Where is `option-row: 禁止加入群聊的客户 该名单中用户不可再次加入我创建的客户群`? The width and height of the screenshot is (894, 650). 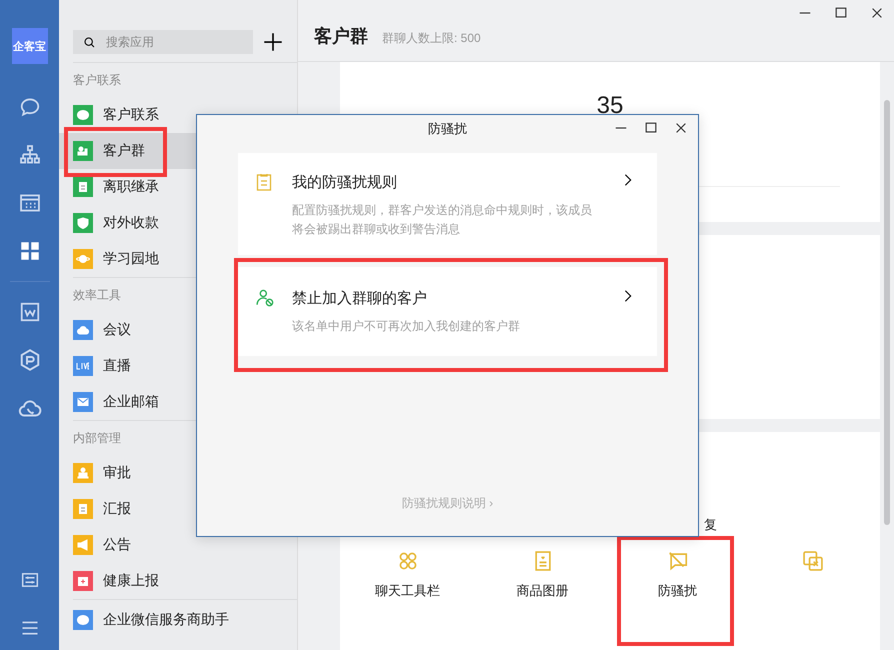 option-row: 禁止加入群聊的客户 该名单中用户不可再次加入我创建的客户群 is located at coordinates (447, 311).